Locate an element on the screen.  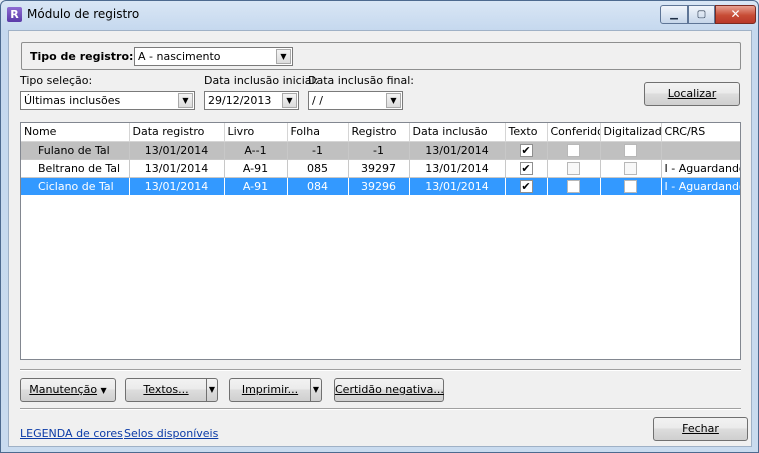
col-livro: Livro is located at coordinates (256, 132).